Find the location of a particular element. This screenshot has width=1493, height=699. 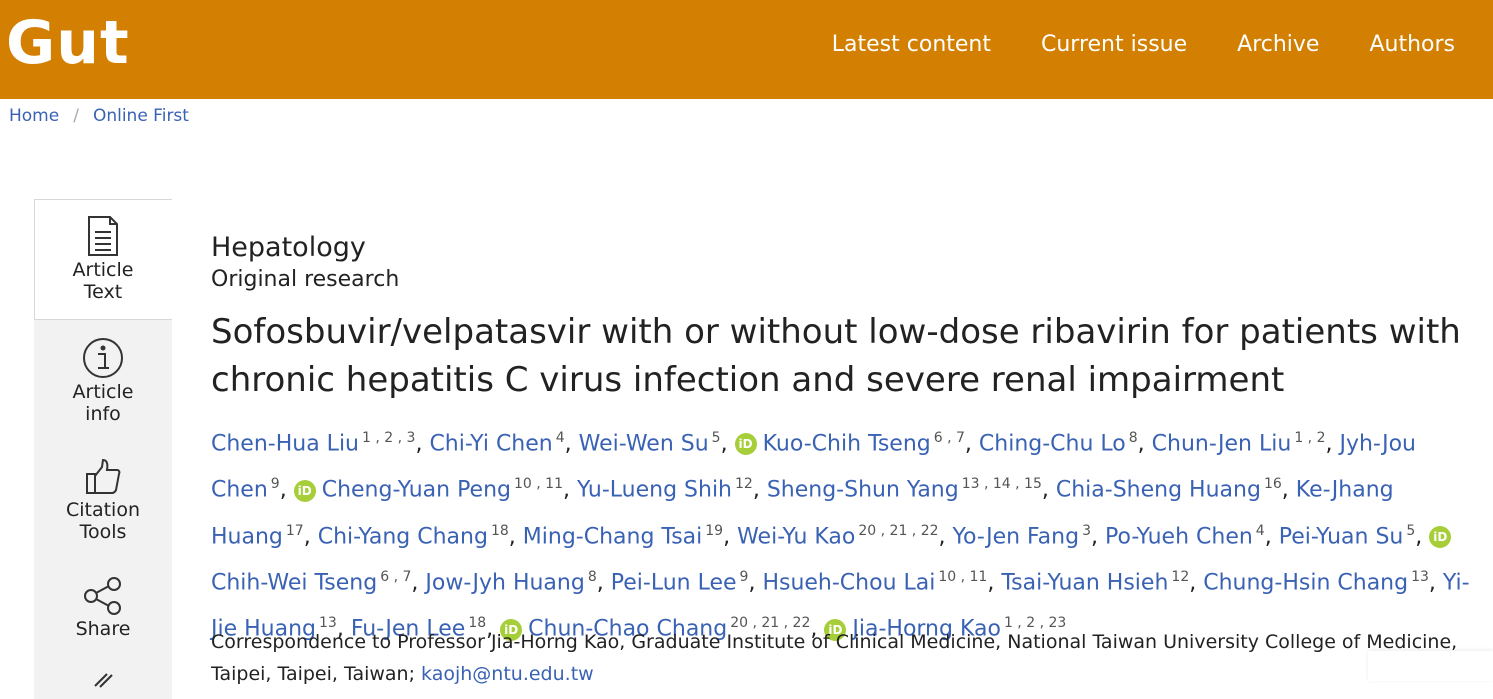

journal-logo: Gut is located at coordinates (68, 43).